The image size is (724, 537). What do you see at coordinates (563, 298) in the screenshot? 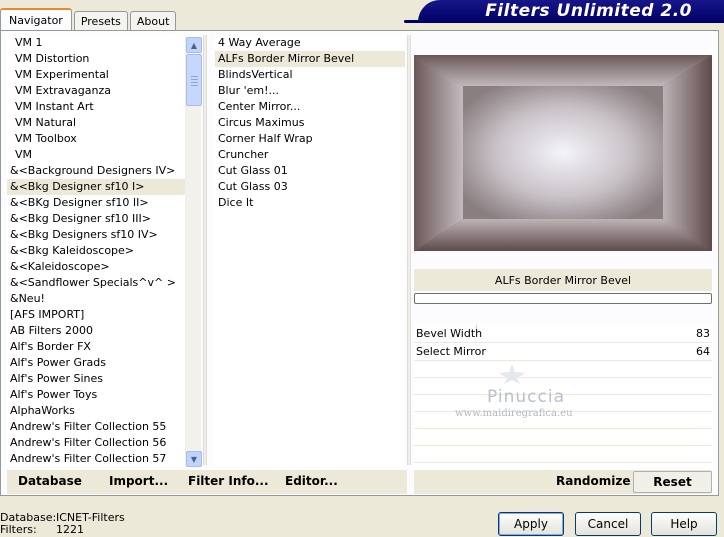
I see `progress-bar` at bounding box center [563, 298].